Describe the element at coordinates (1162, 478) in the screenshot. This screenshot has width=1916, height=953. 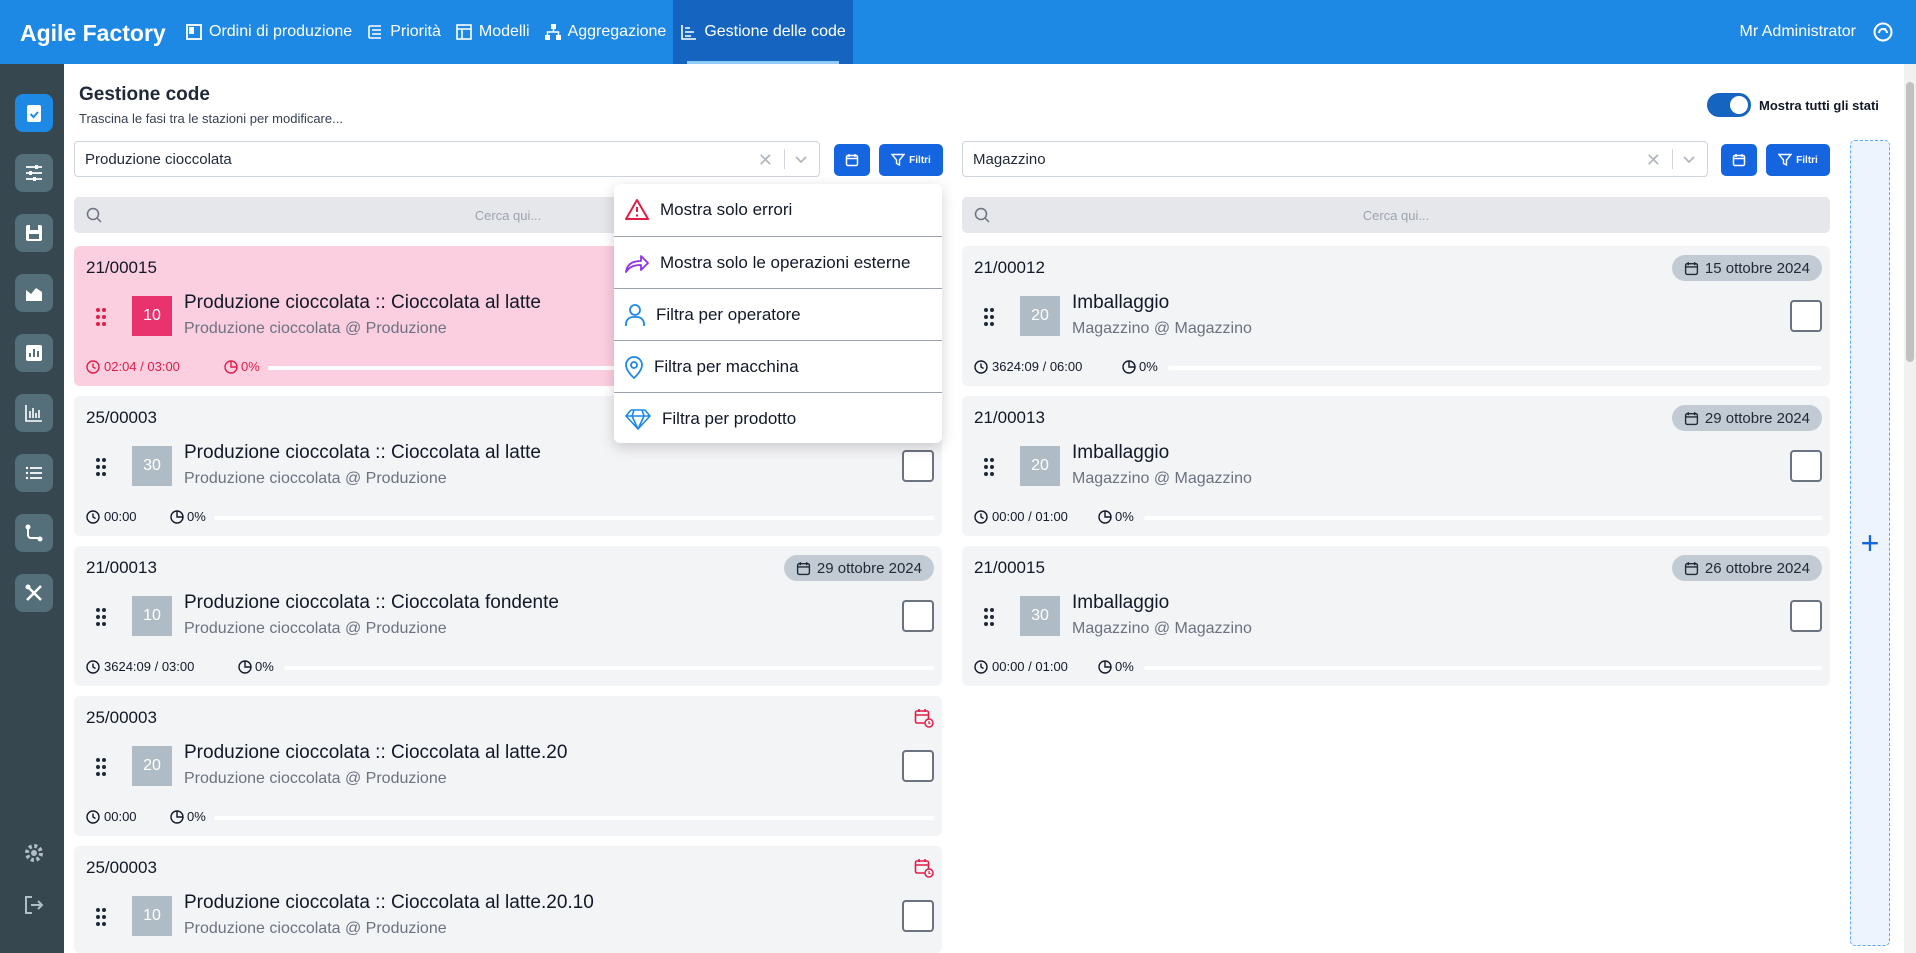
I see `card-subtitle: Magazzino @ Magazzino` at that location.